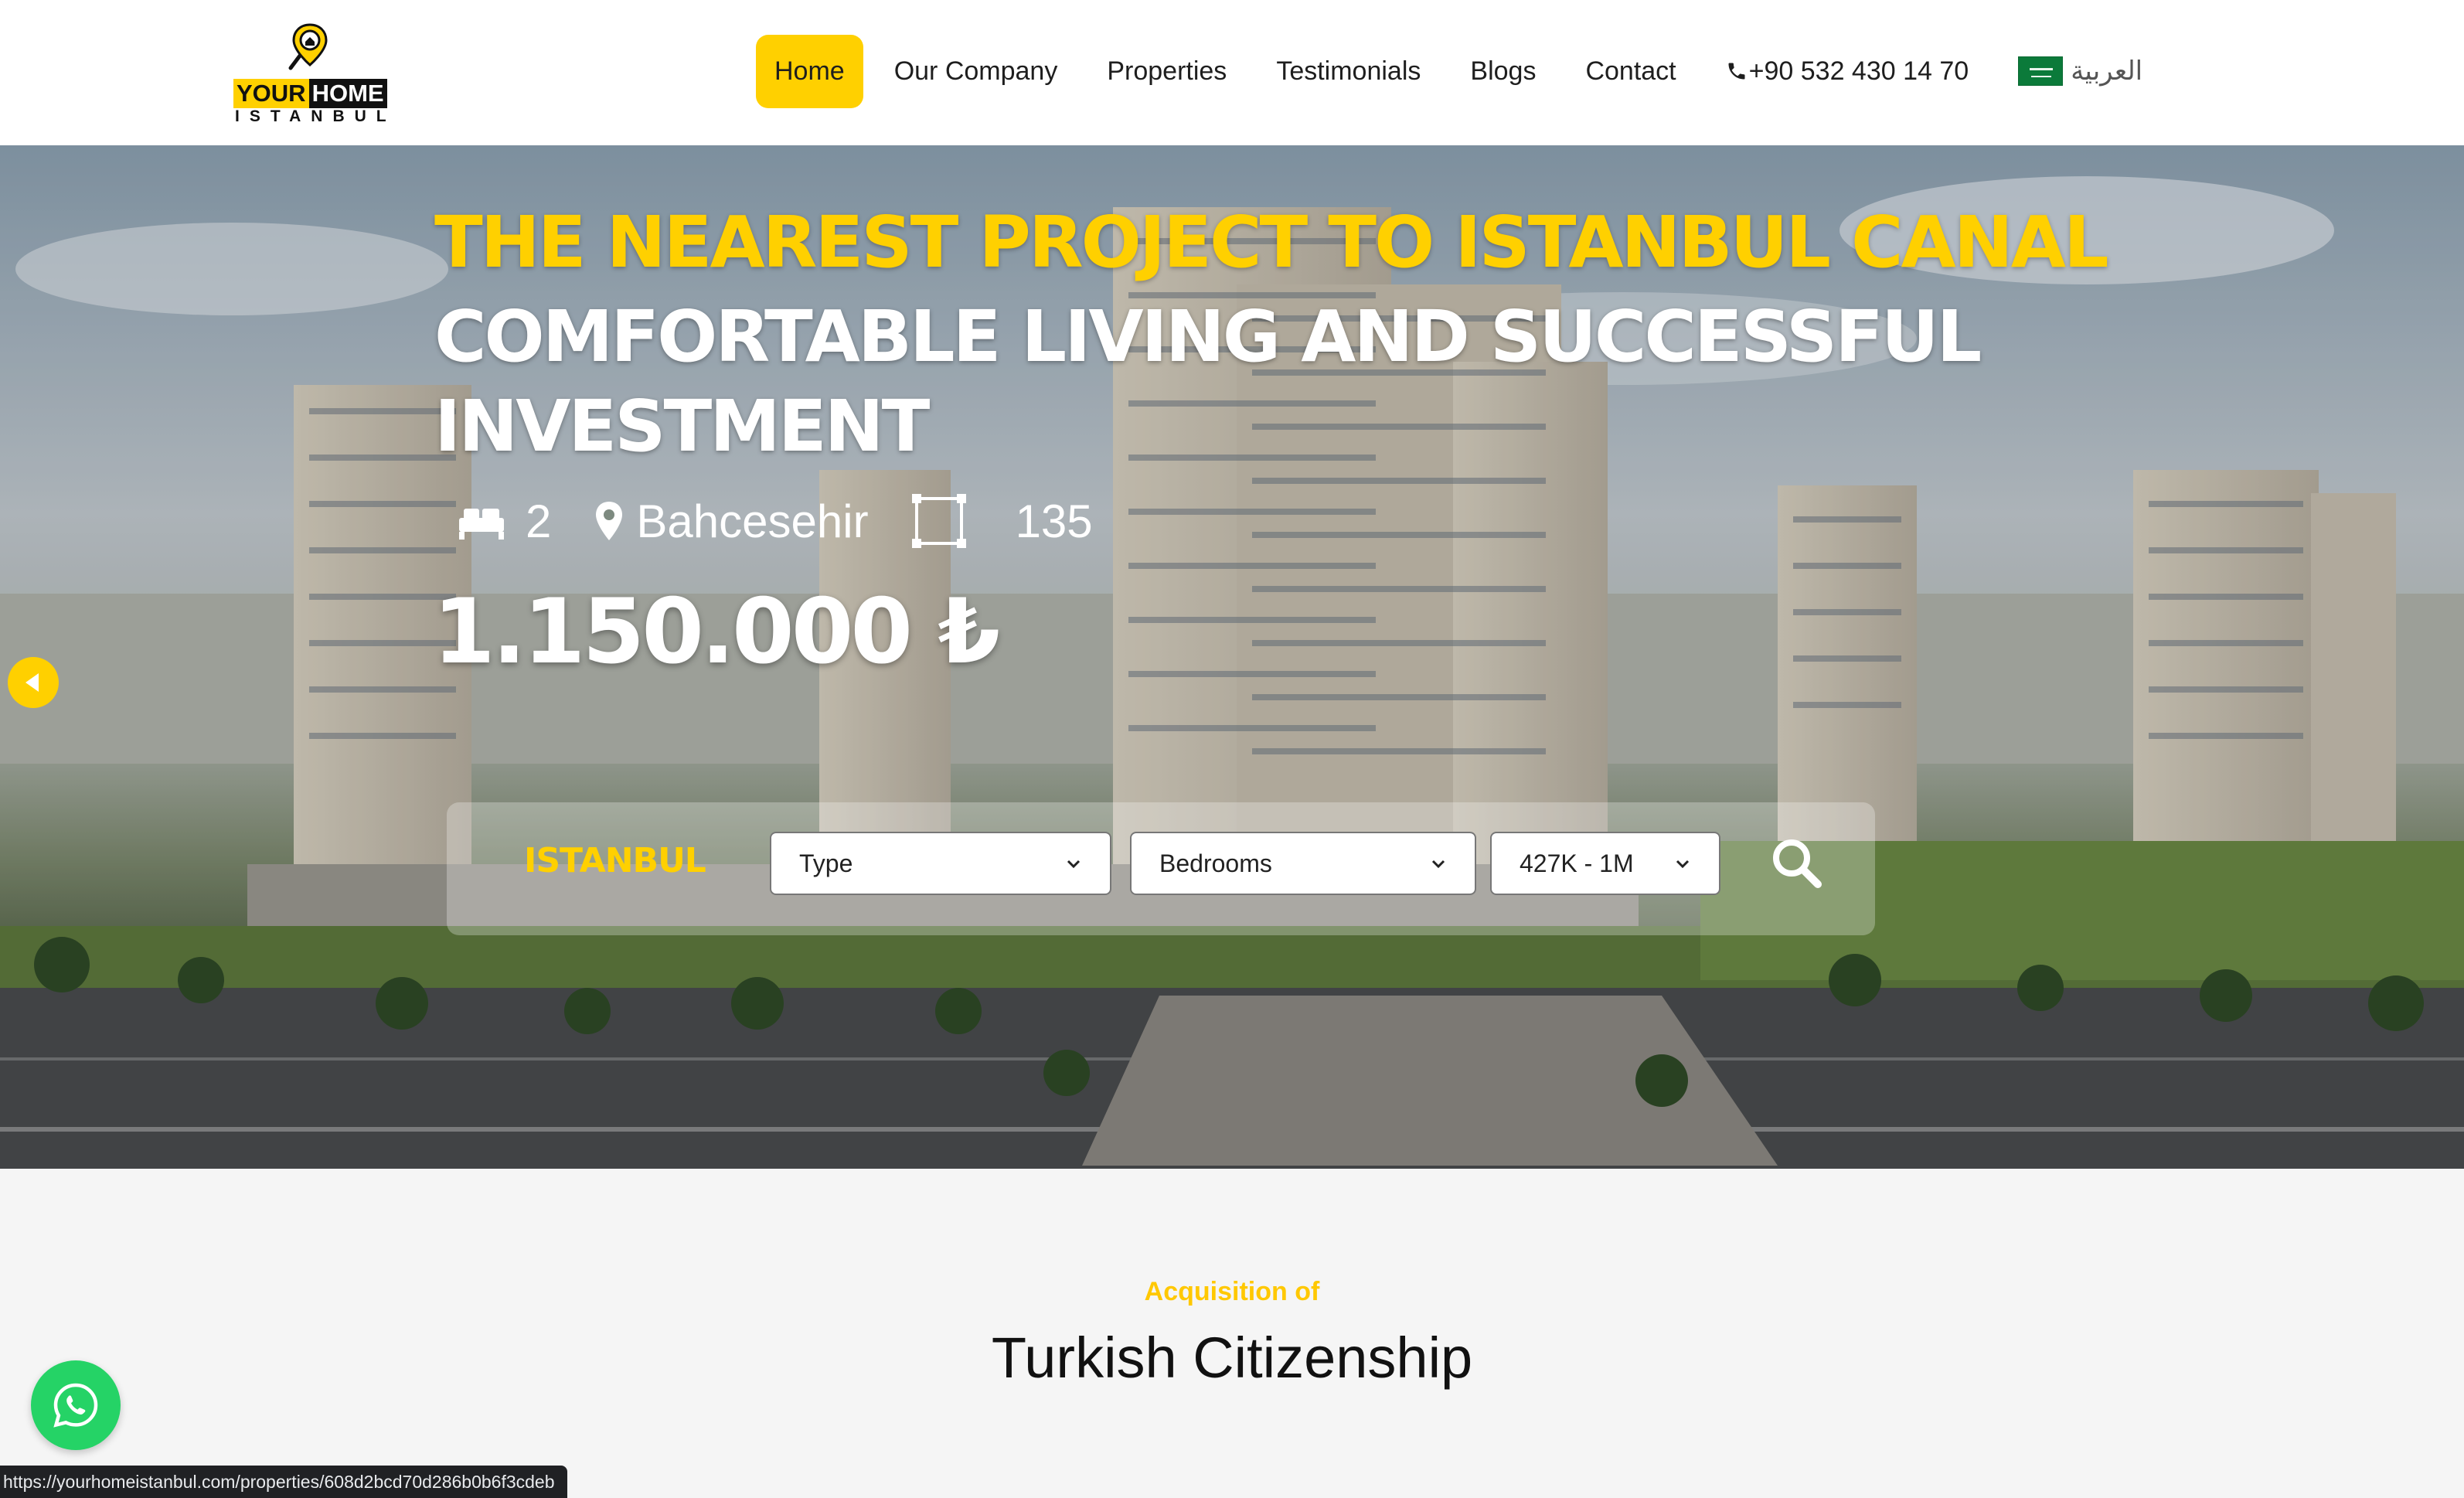  I want to click on price-range-select-value: 427K - 1M, so click(1577, 863).